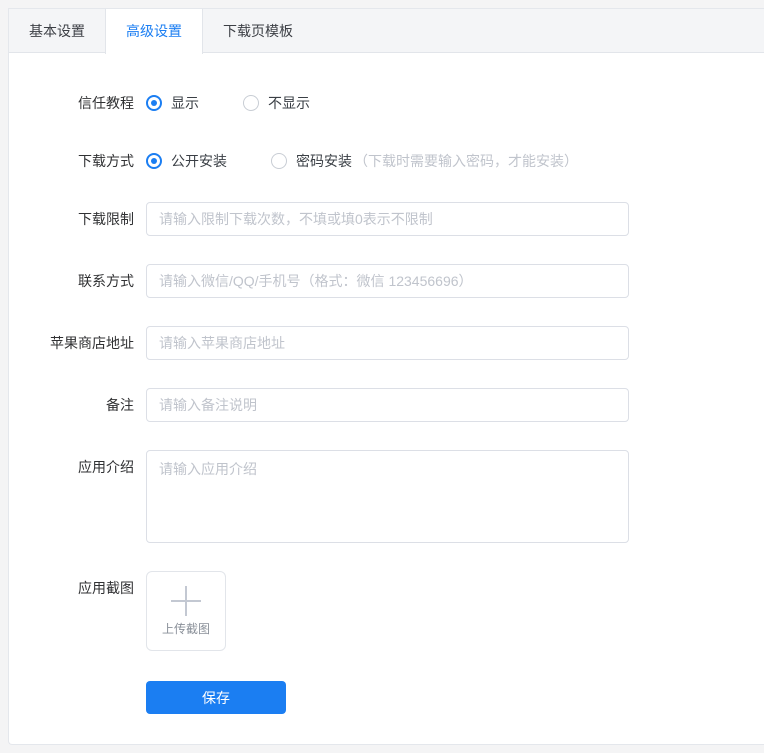  I want to click on app-screenshot-label: 应用截图, so click(106, 588).